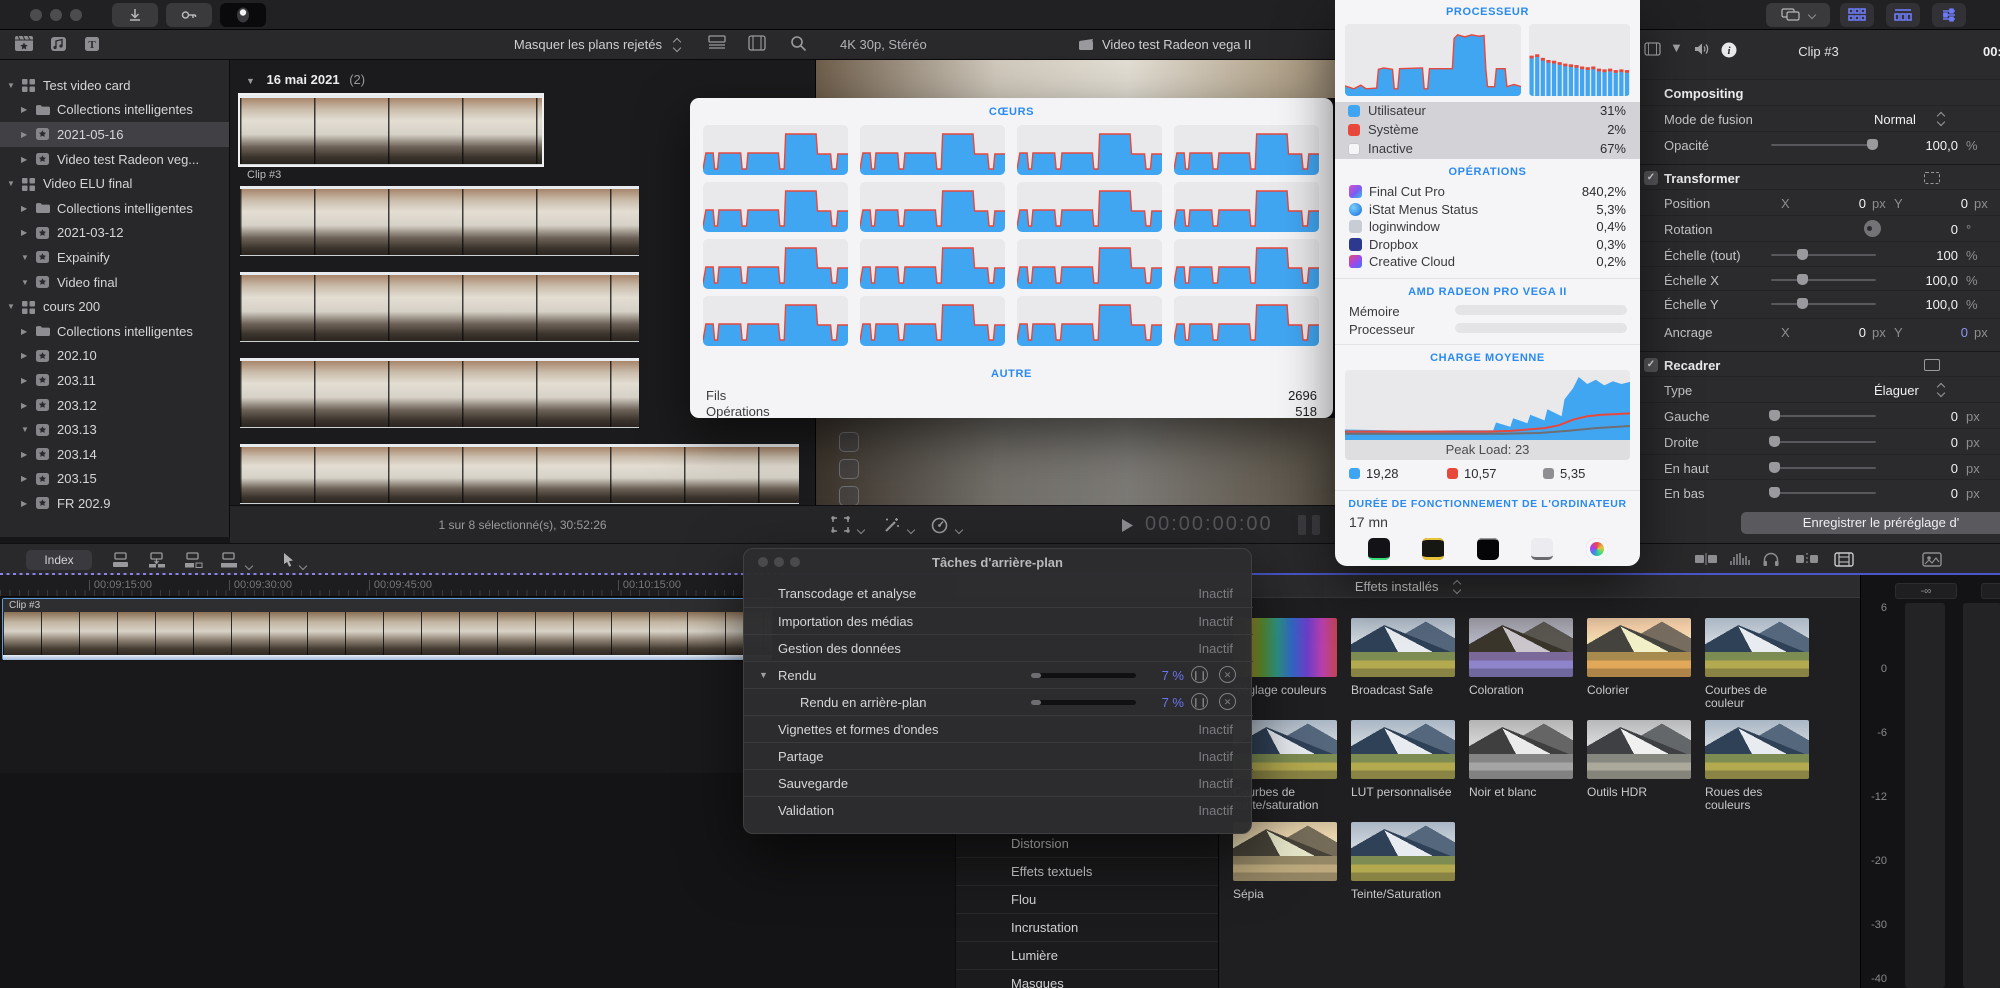  Describe the element at coordinates (76, 15) in the screenshot. I see `zoom-window-button` at that location.